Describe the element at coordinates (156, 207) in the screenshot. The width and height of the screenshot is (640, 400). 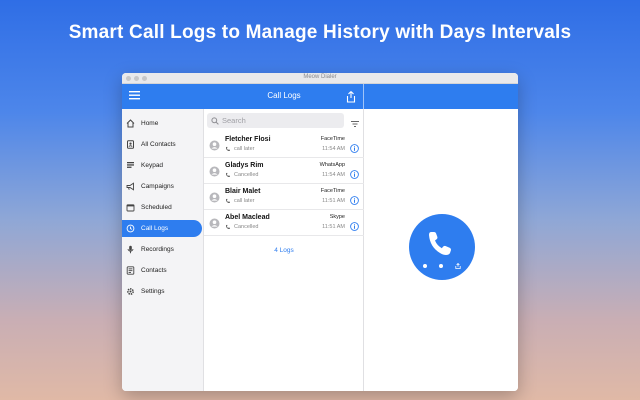
I see `sidebar-item-label: Scheduled` at that location.